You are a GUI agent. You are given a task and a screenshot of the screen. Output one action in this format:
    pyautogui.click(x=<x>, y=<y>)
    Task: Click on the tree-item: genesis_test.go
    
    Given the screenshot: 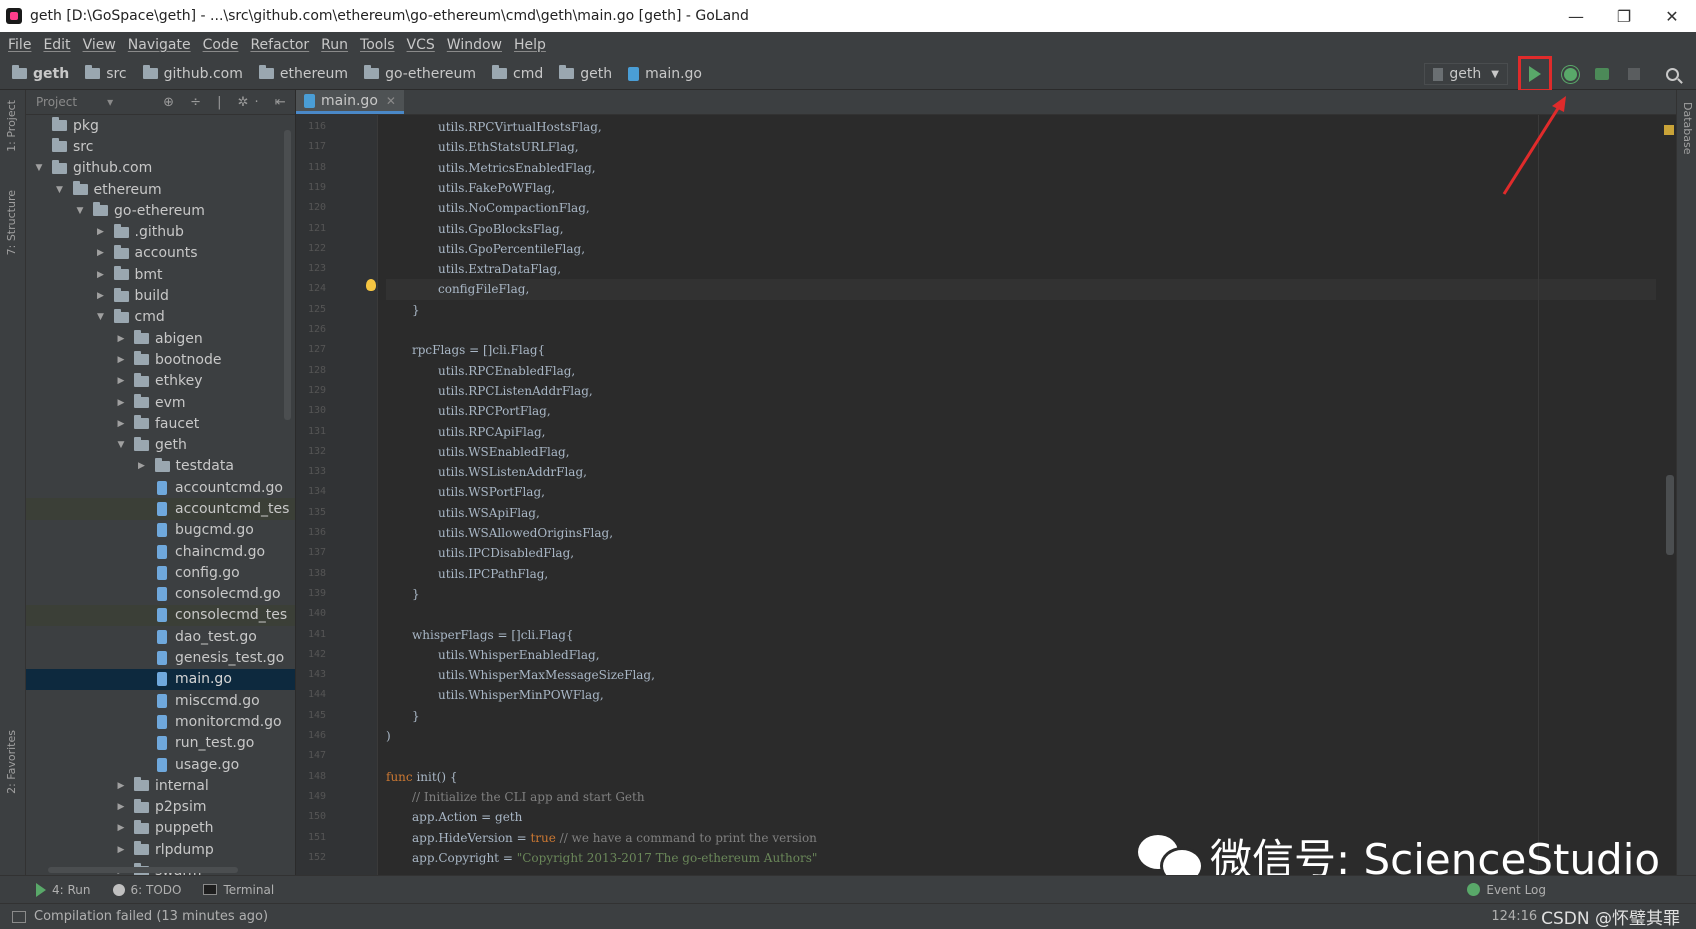 What is the action you would take?
    pyautogui.click(x=160, y=657)
    